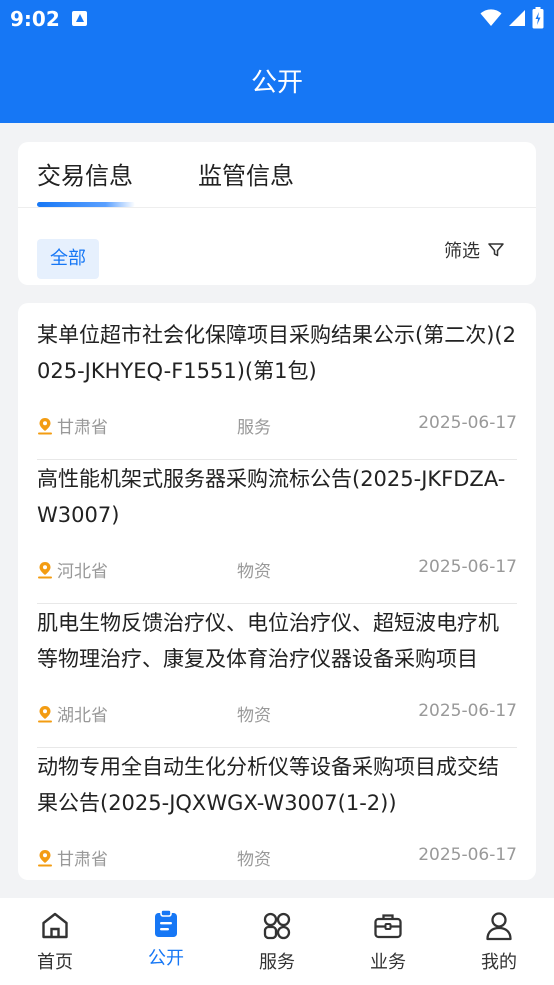  Describe the element at coordinates (388, 926) in the screenshot. I see `briefcase-icon` at that location.